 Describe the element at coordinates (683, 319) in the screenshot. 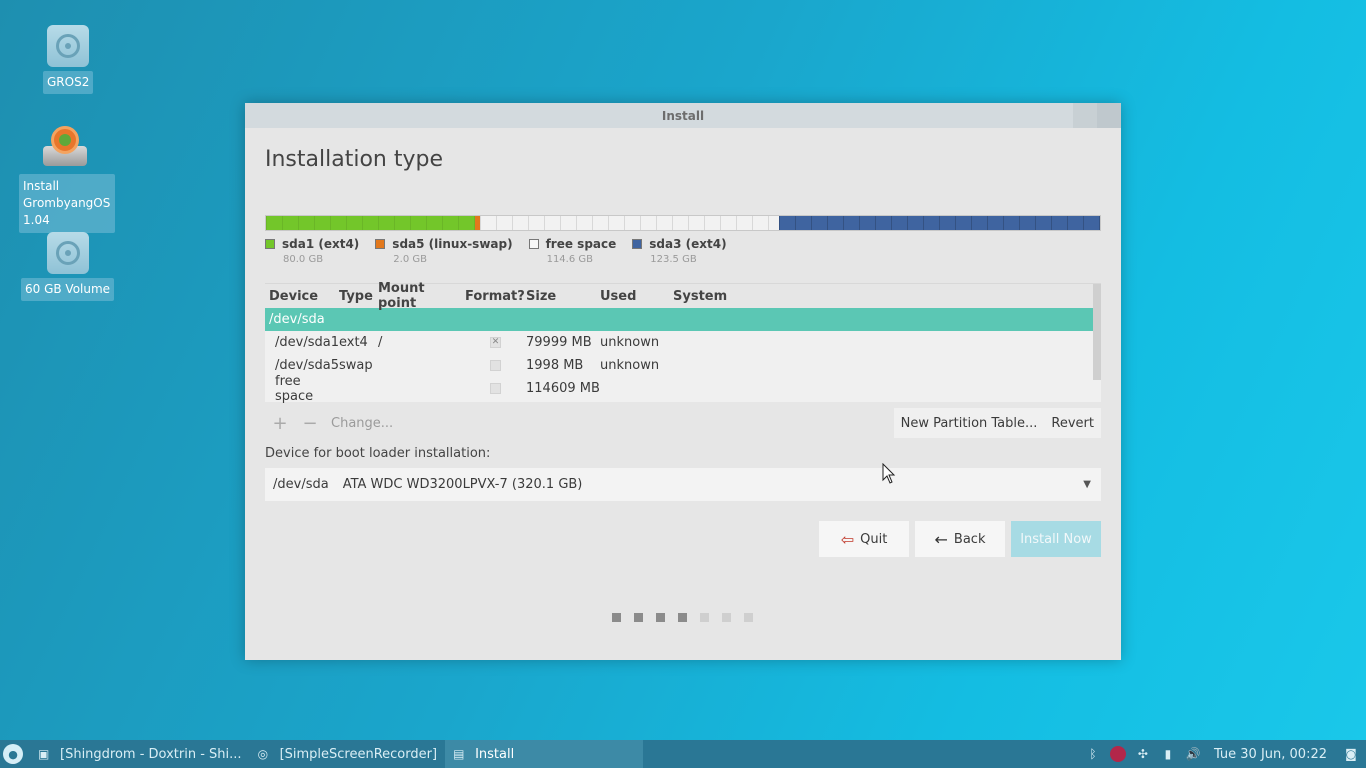

I see `table-row: /dev/sda` at that location.